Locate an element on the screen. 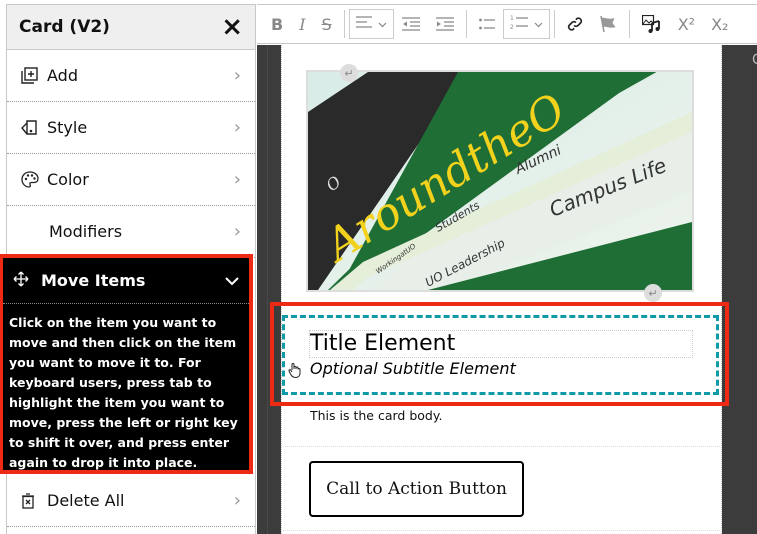  move-items-header: Move Items is located at coordinates (126, 281).